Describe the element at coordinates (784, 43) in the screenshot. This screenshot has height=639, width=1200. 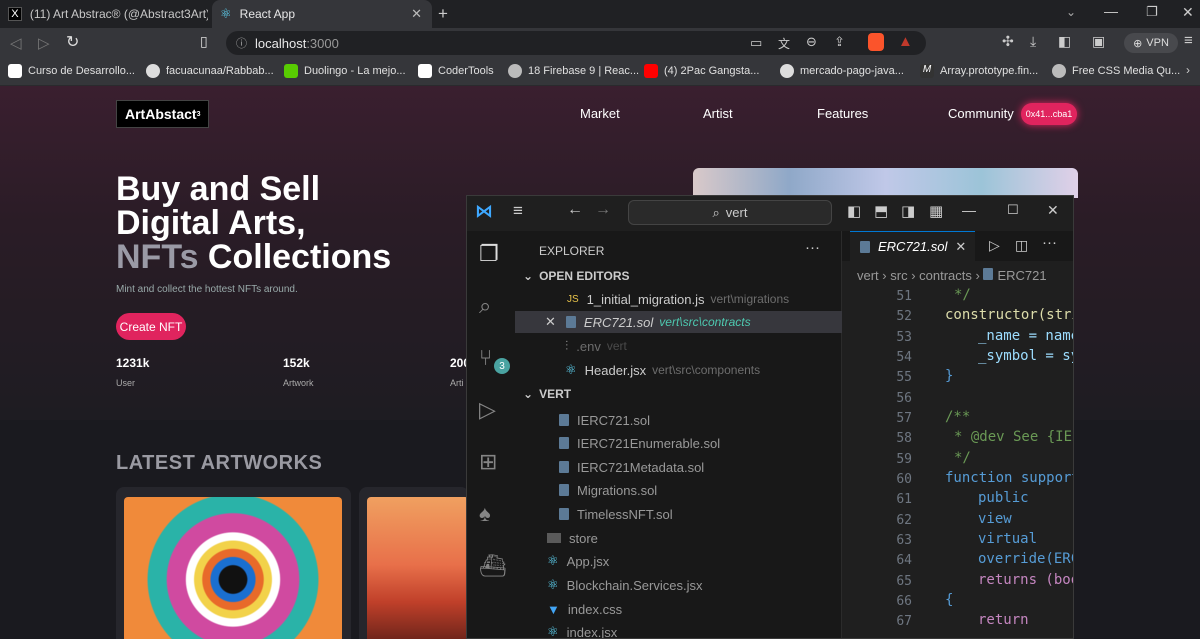
I see `translate-icon: 文` at that location.